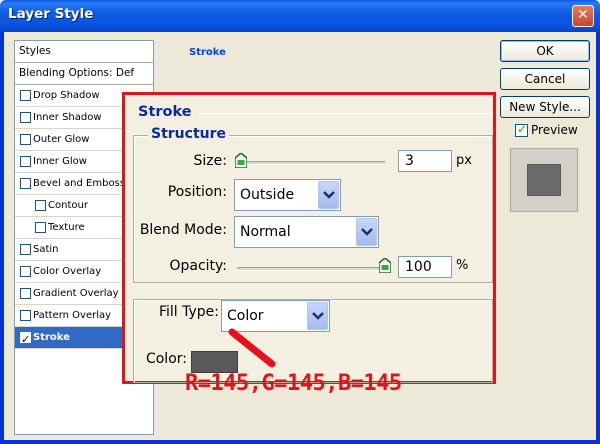 This screenshot has width=600, height=444. I want to click on position-value: Outside, so click(267, 195).